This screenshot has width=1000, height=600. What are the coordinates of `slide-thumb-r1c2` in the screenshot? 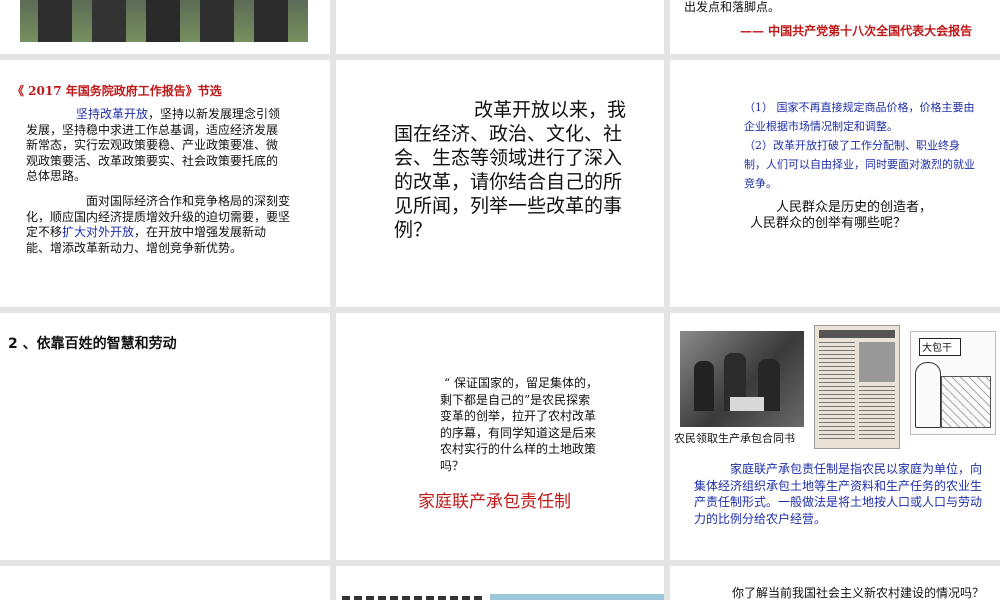 It's located at (500, 27).